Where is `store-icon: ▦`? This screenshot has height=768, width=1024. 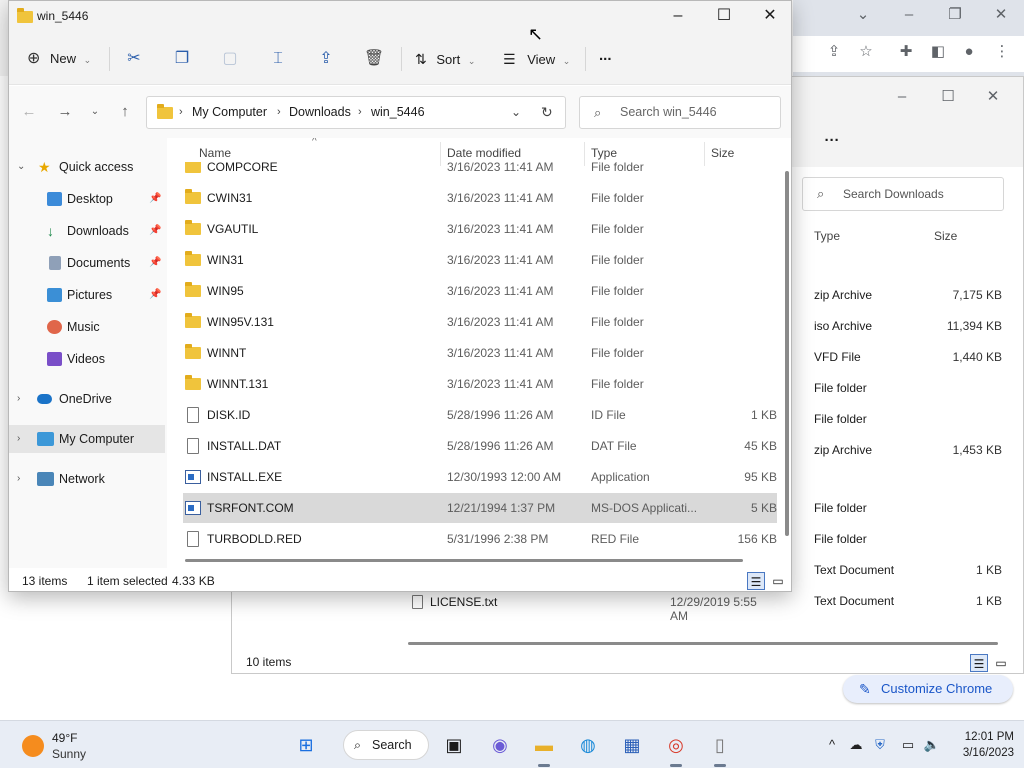 store-icon: ▦ is located at coordinates (632, 745).